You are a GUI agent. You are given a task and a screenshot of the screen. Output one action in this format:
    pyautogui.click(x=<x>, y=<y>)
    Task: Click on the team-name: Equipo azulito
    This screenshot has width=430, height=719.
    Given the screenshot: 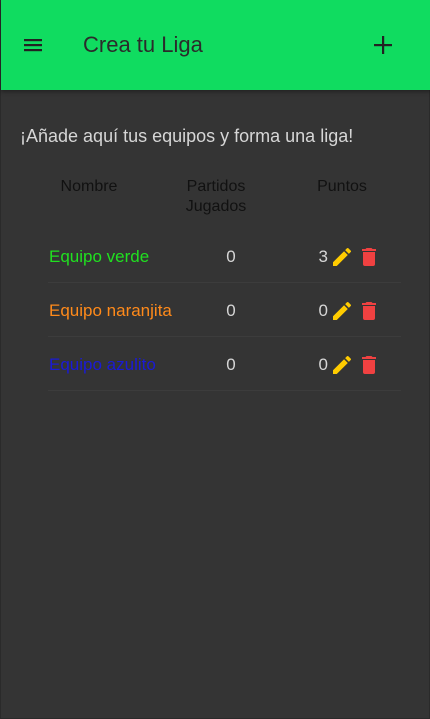 What is the action you would take?
    pyautogui.click(x=102, y=364)
    